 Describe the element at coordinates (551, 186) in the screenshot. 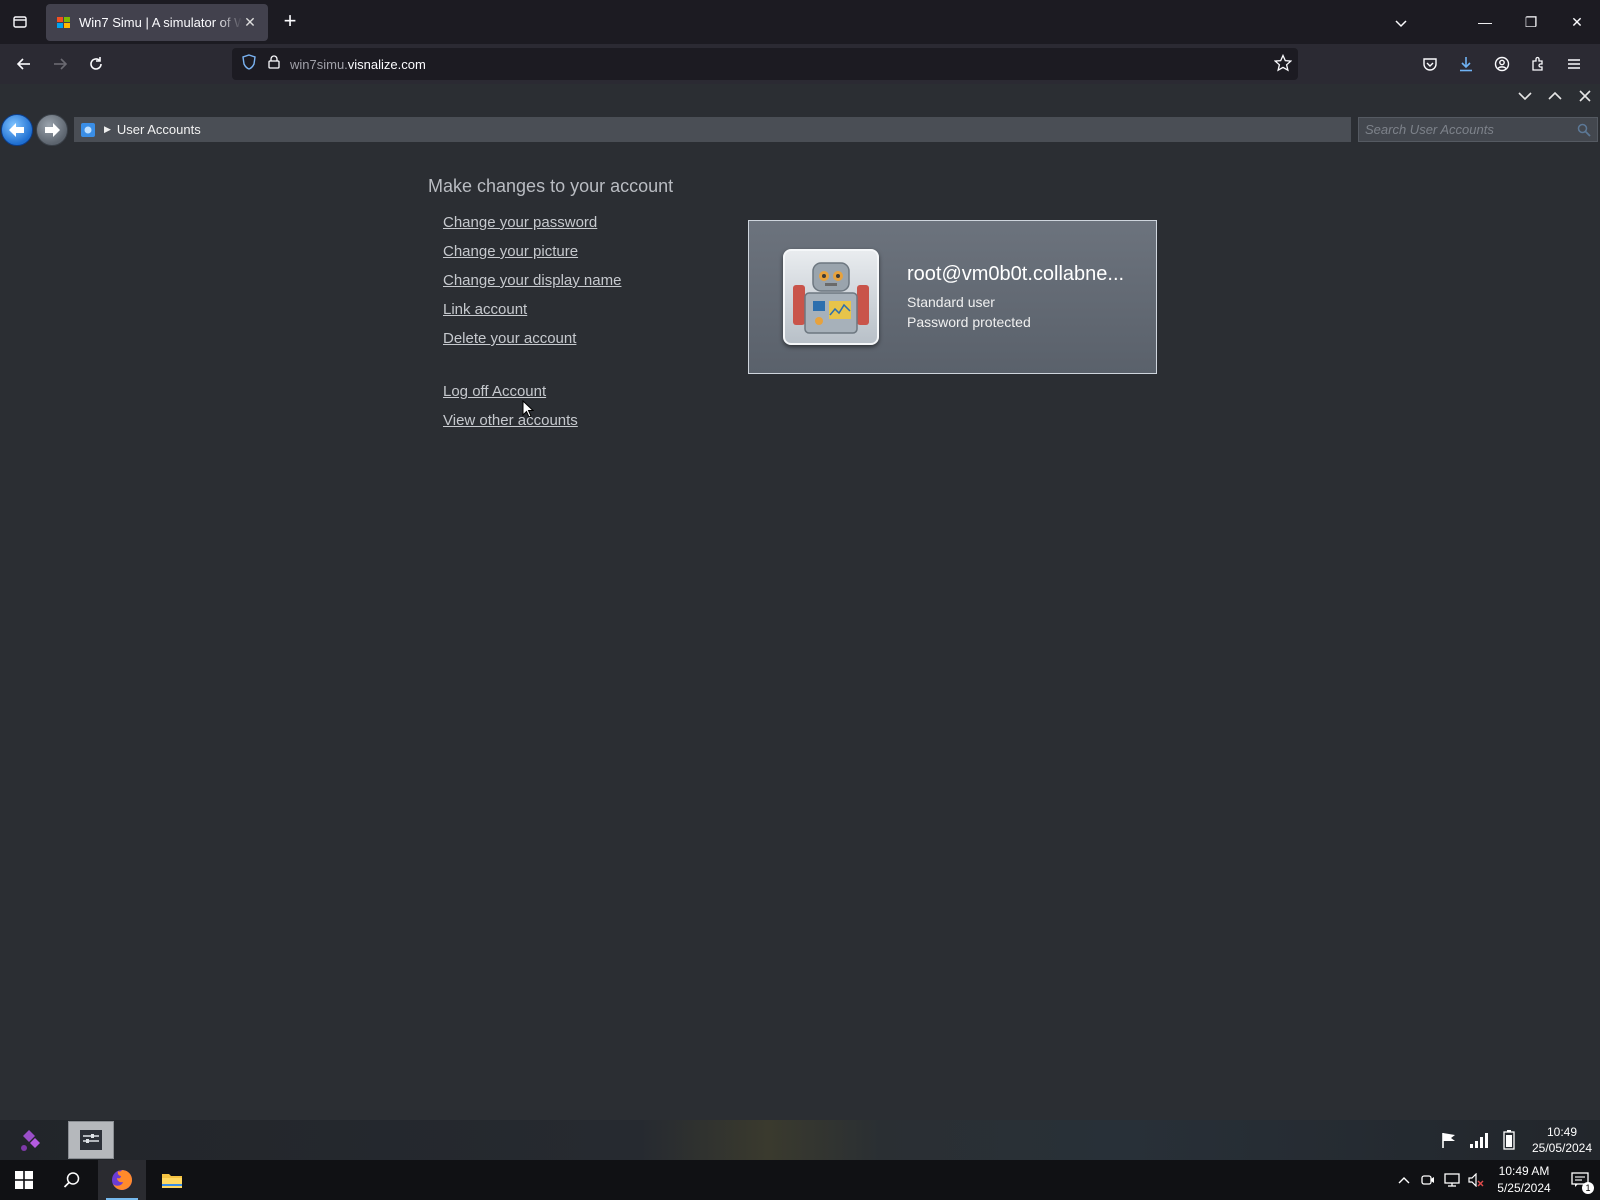

I see `page-title: Make changes to your account` at that location.